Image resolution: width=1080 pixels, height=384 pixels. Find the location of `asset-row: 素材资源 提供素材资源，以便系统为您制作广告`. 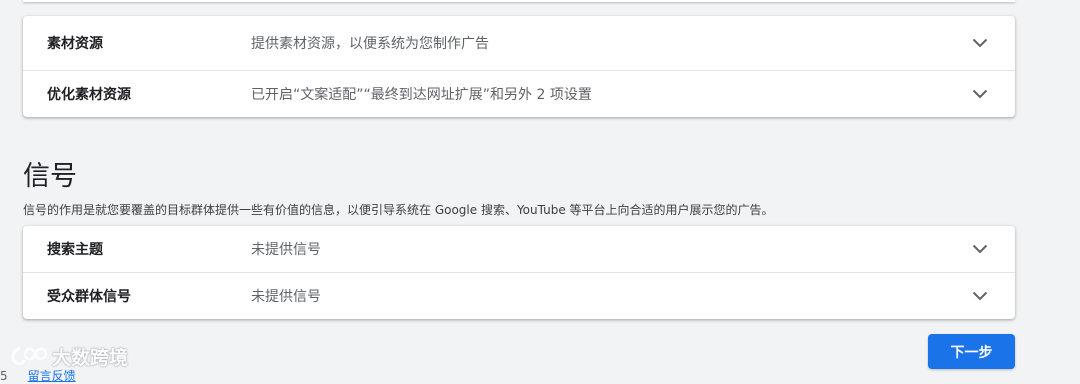

asset-row: 素材资源 提供素材资源，以便系统为您制作广告 is located at coordinates (519, 43).